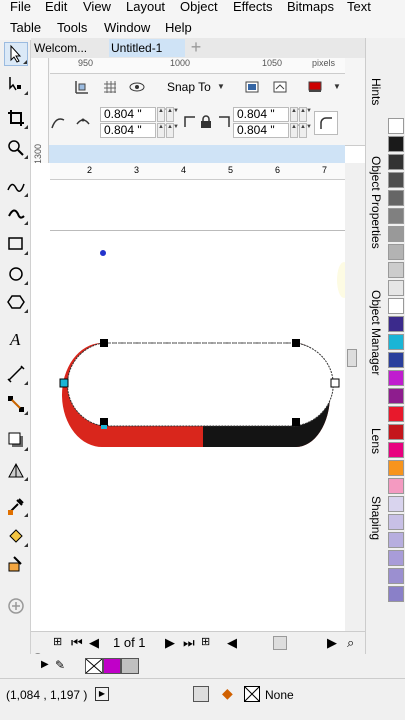 The height and width of the screenshot is (720, 405). What do you see at coordinates (350, 643) in the screenshot?
I see `zoom-icon: ⌕` at bounding box center [350, 643].